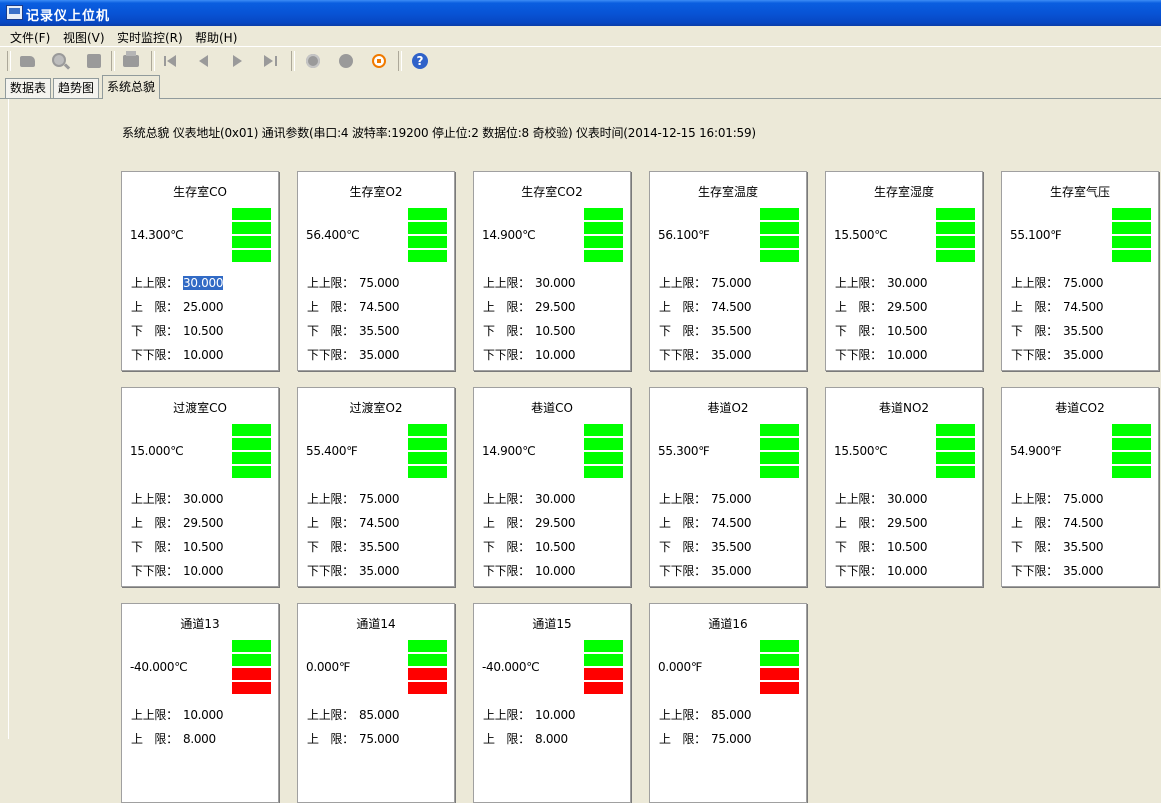  What do you see at coordinates (84, 37) in the screenshot?
I see `menu-view: 视图(V)` at bounding box center [84, 37].